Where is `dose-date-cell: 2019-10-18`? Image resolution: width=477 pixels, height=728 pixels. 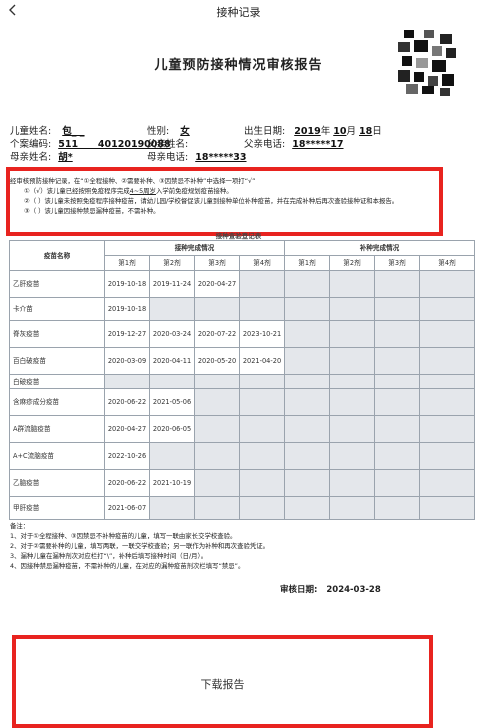
dose-date-cell: 2019-10-18 is located at coordinates (127, 284).